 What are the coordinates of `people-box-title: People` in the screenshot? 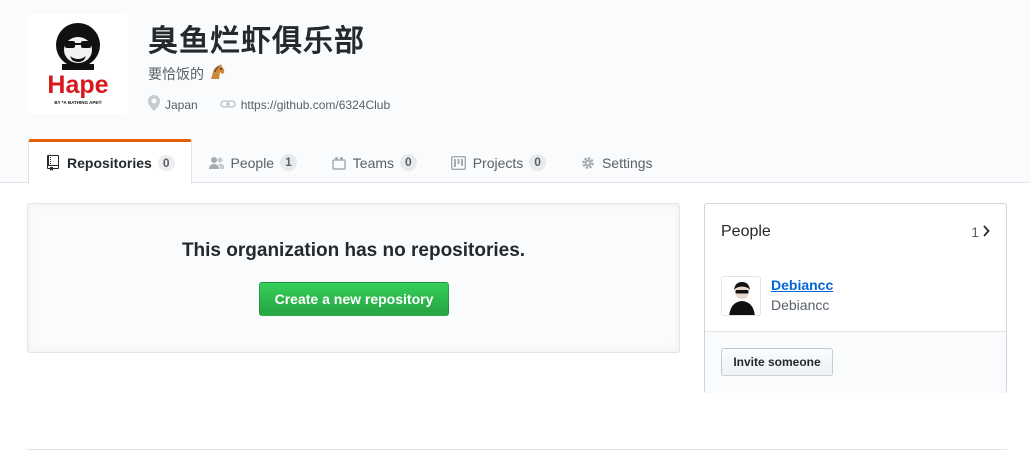 It's located at (746, 231).